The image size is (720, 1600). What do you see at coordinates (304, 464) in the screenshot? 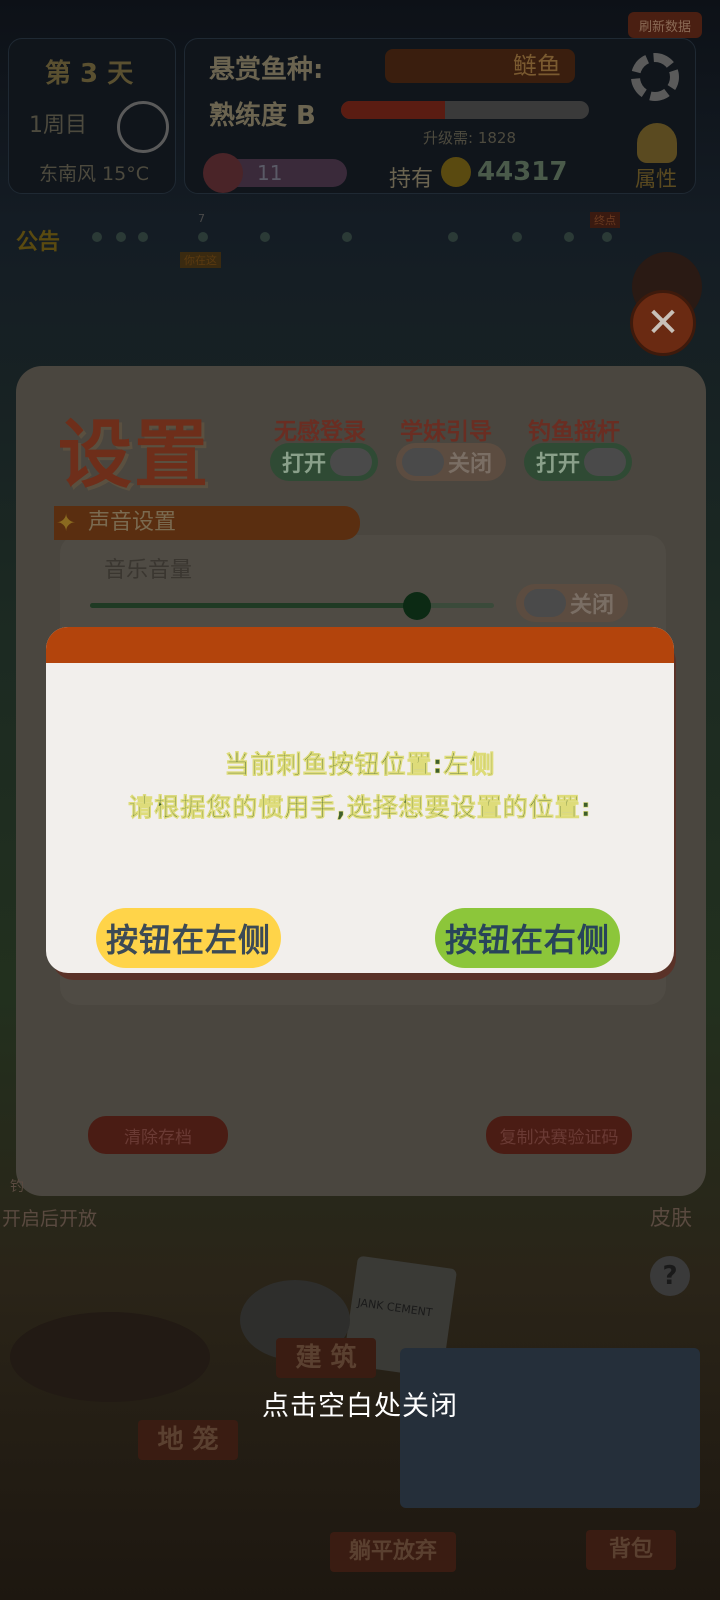
I see `seamless-login-state: 打开` at bounding box center [304, 464].